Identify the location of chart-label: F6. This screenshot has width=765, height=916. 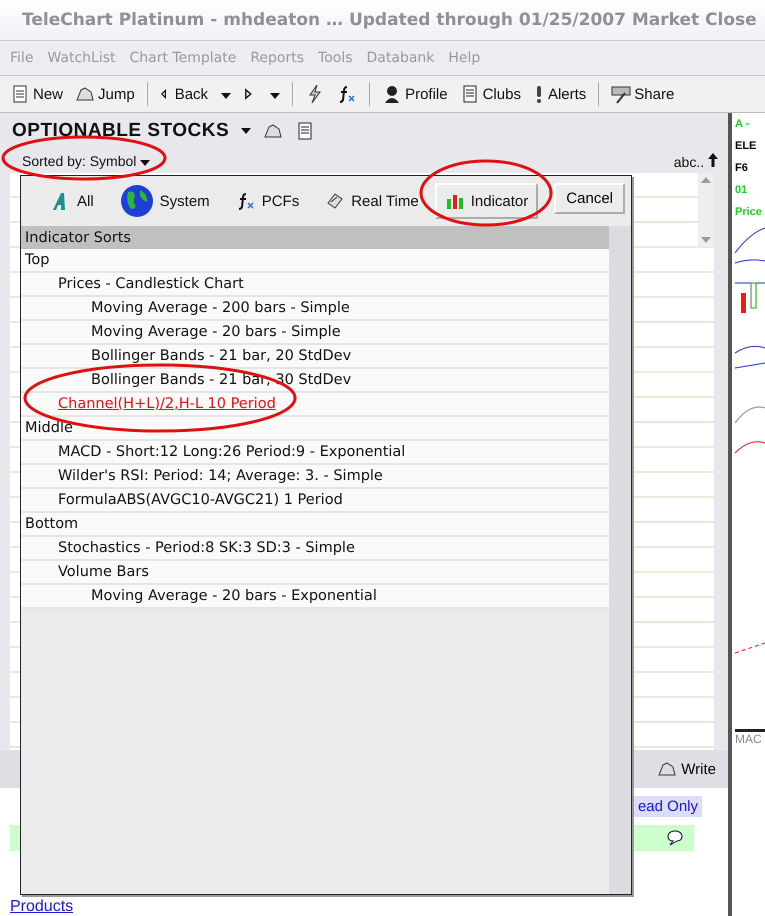
(742, 168).